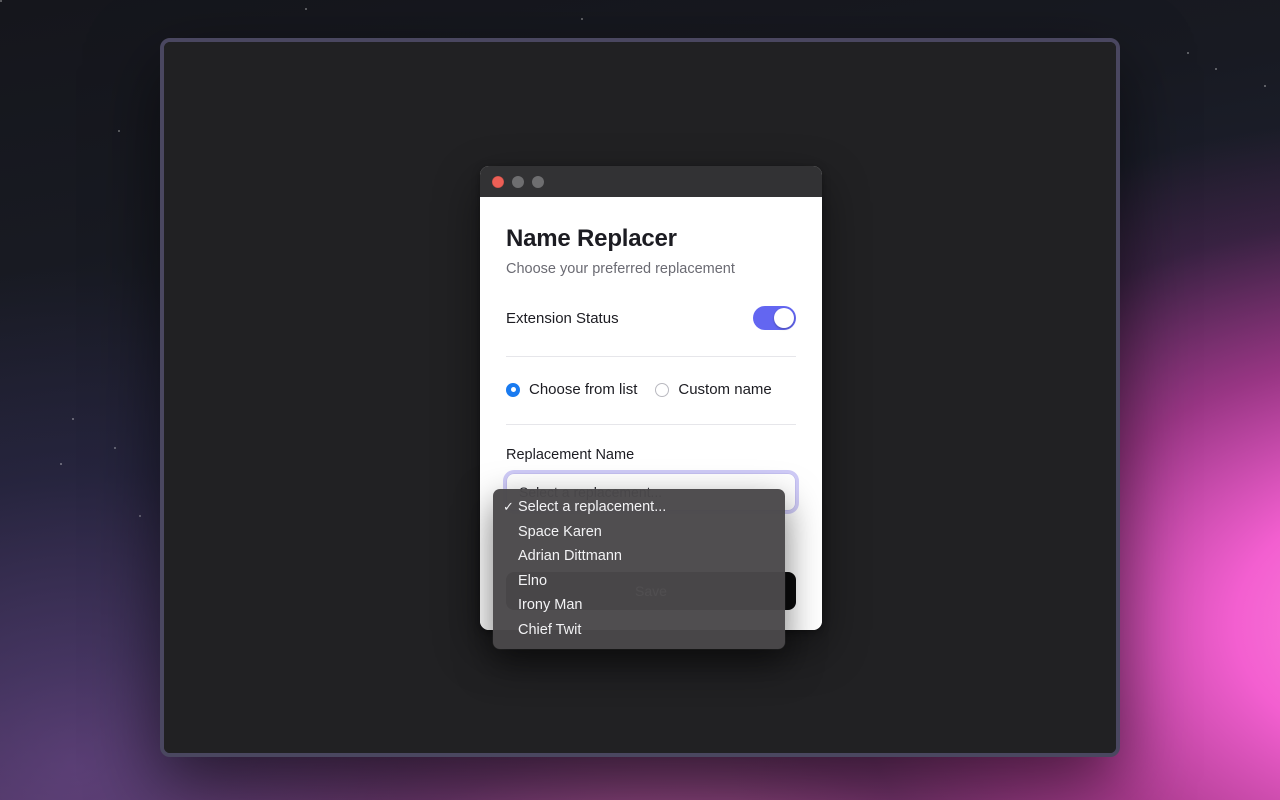 The image size is (1280, 800). Describe the element at coordinates (560, 531) in the screenshot. I see `dropdown-item-label: Space Karen` at that location.